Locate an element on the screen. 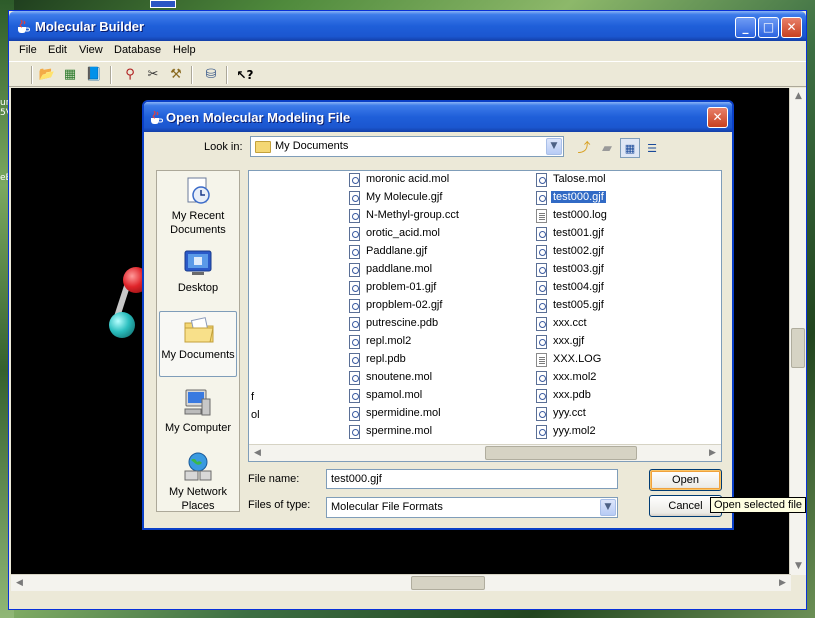 Image resolution: width=815 pixels, height=618 pixels. menu-view: View is located at coordinates (91, 50).